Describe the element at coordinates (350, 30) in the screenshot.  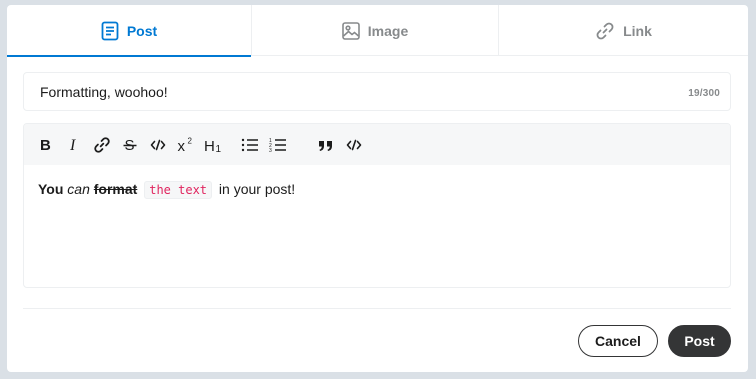
I see `image-icon` at that location.